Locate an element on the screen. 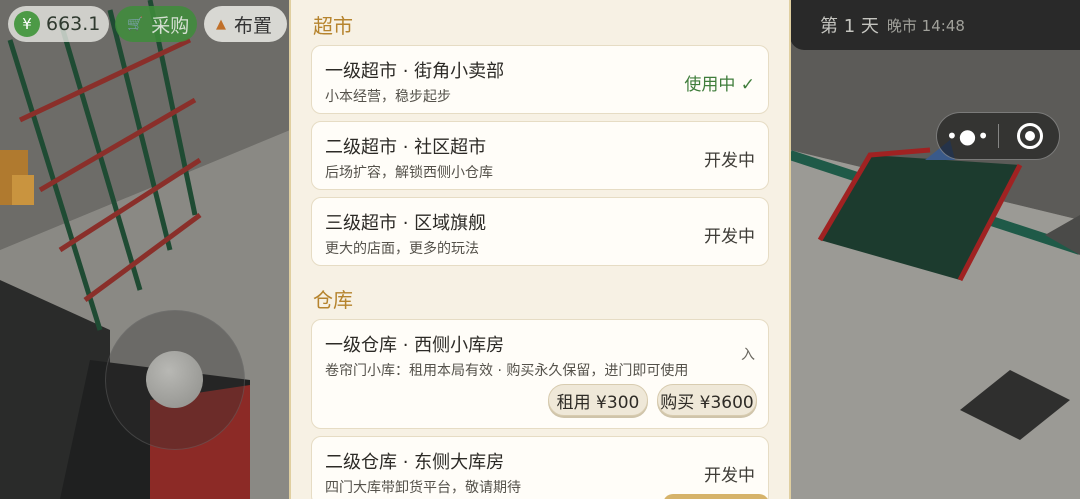 Image resolution: width=1080 pixels, height=499 pixels. time-label: 晚市 14:48 is located at coordinates (925, 25).